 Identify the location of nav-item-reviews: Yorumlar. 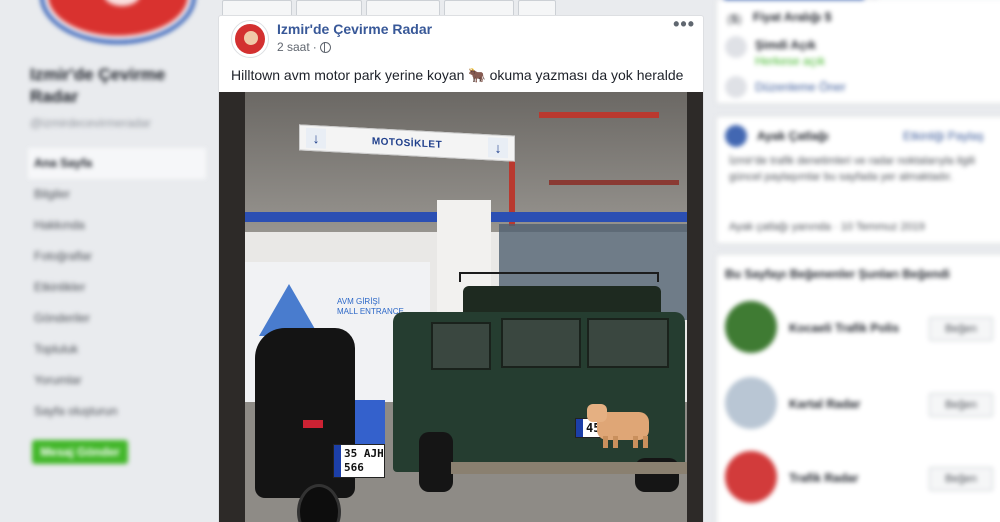
(117, 380).